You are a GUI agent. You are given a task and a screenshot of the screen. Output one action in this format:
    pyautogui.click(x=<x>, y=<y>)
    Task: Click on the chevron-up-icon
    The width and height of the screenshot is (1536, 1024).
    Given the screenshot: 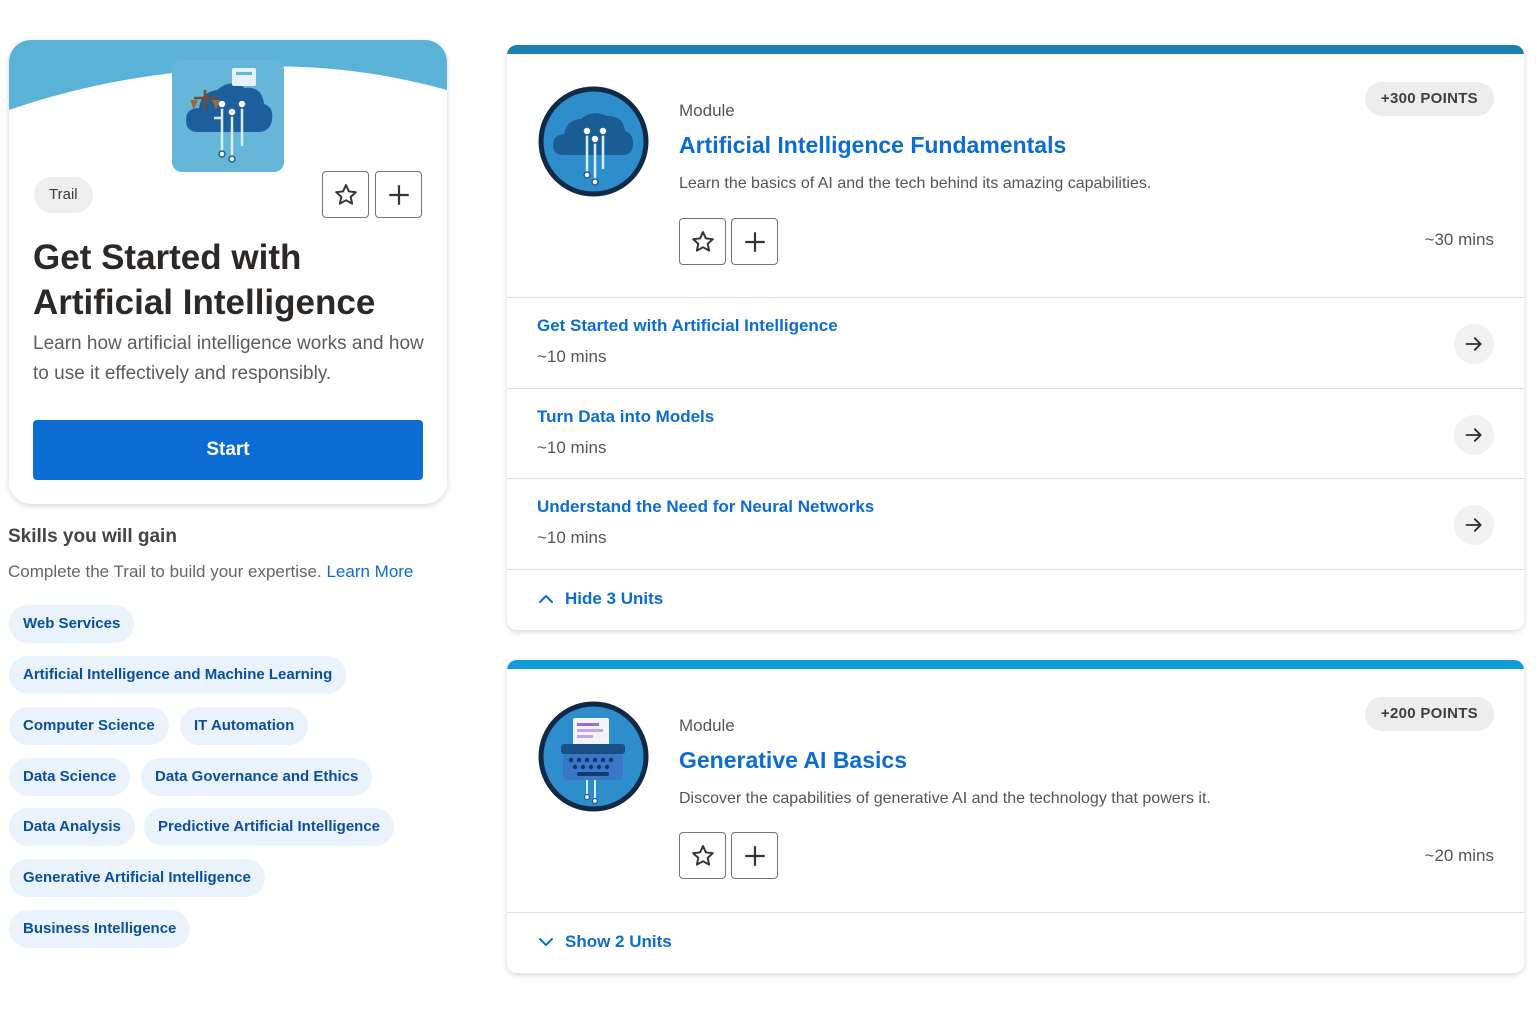 What is the action you would take?
    pyautogui.click(x=546, y=599)
    